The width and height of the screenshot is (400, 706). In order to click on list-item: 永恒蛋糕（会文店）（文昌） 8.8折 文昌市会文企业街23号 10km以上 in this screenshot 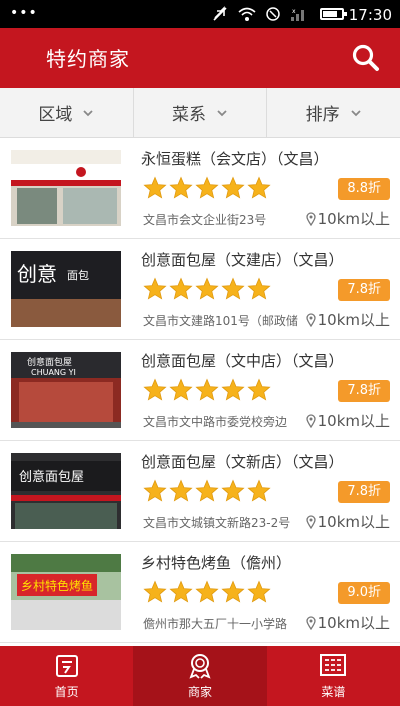, I will do `click(200, 188)`.